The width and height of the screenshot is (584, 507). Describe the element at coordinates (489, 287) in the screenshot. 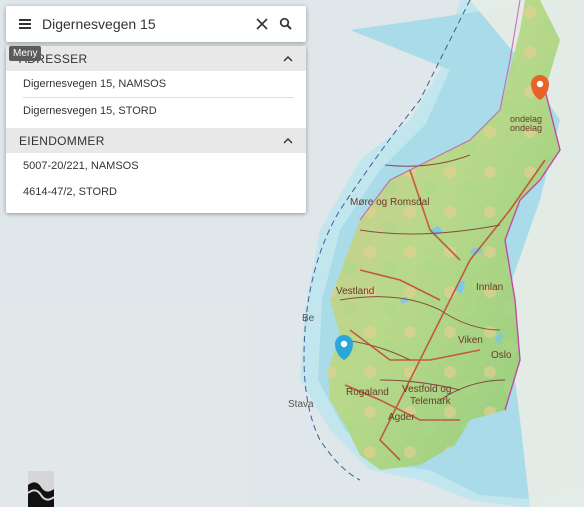

I see `label-innlandet: Innlan` at that location.